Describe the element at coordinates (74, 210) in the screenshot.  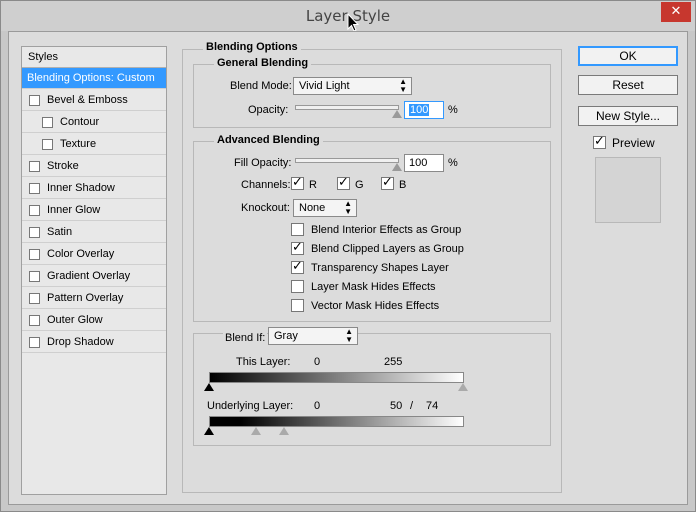
I see `style-item-label: Inner Glow` at that location.